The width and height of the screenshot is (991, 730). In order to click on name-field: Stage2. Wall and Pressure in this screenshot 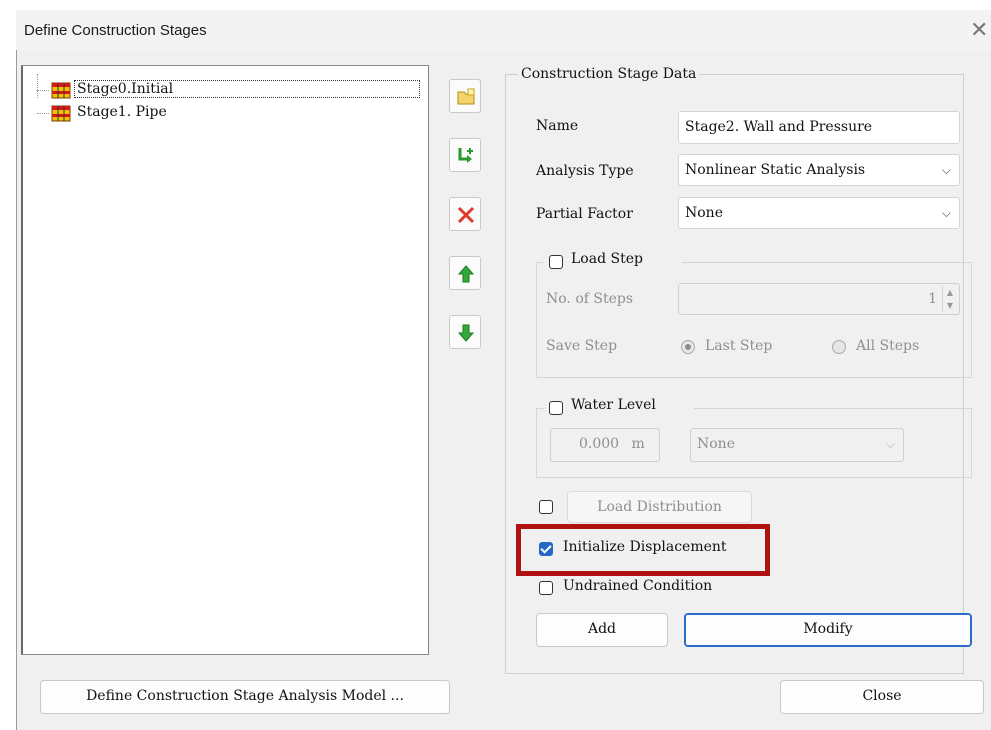, I will do `click(819, 127)`.